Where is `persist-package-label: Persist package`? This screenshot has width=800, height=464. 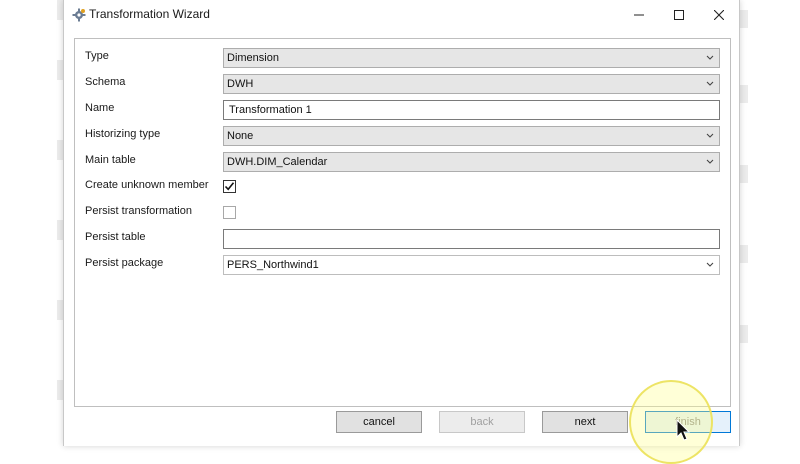
persist-package-label: Persist package is located at coordinates (124, 263).